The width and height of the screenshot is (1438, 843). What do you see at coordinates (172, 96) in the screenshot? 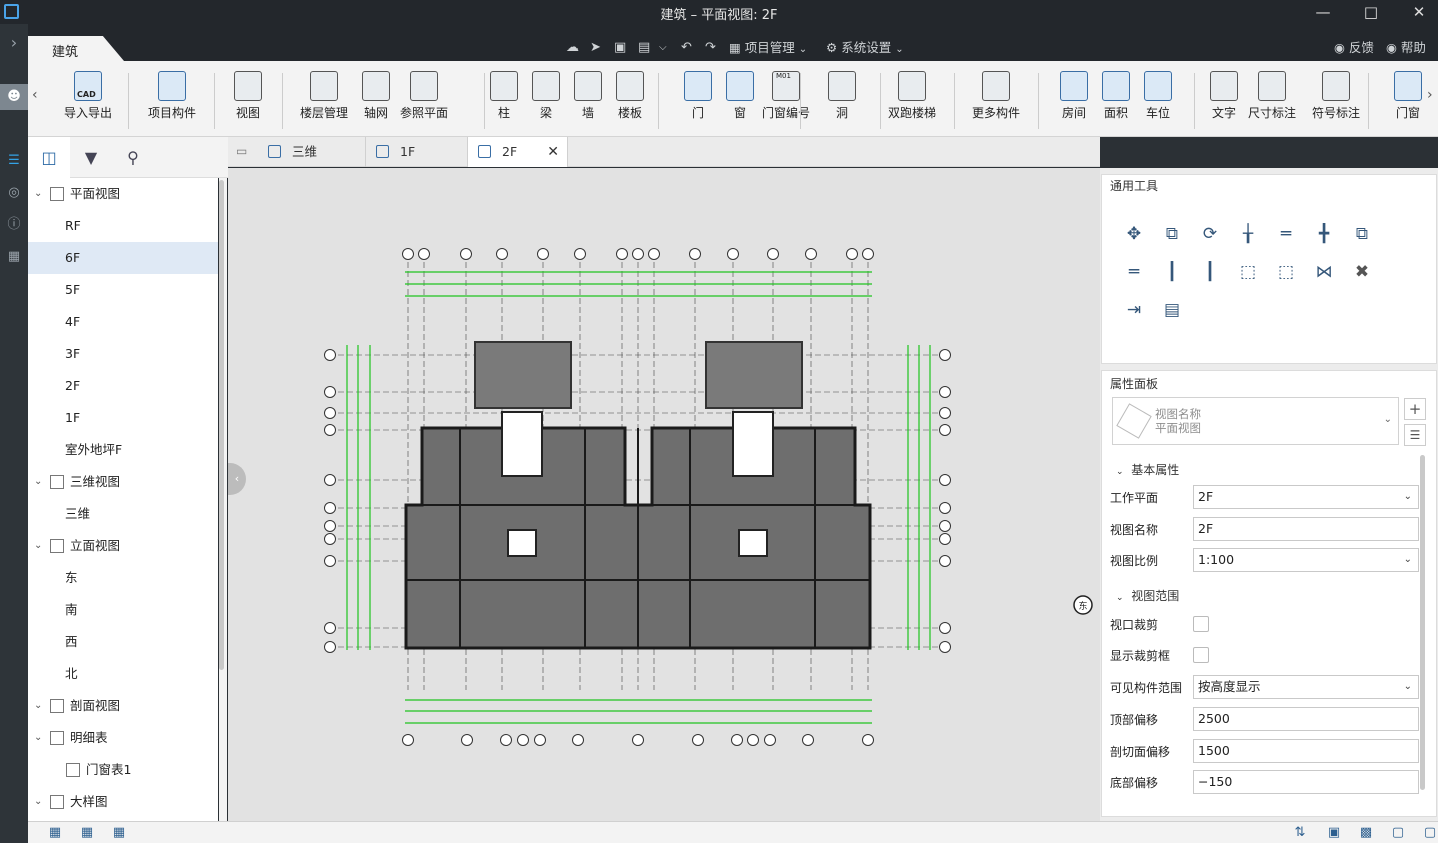
I see `ribbon-project-components-button: 项目构件` at bounding box center [172, 96].